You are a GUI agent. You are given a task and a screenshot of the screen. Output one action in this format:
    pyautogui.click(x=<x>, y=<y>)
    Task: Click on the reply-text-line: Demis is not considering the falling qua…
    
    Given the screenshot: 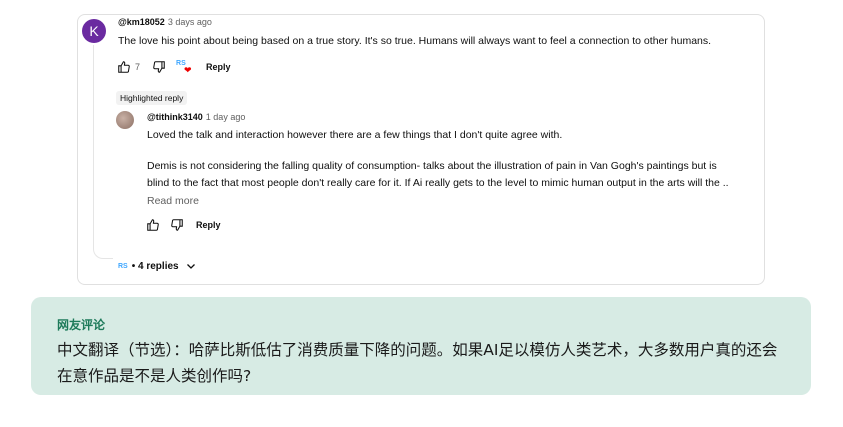 What is the action you would take?
    pyautogui.click(x=432, y=166)
    